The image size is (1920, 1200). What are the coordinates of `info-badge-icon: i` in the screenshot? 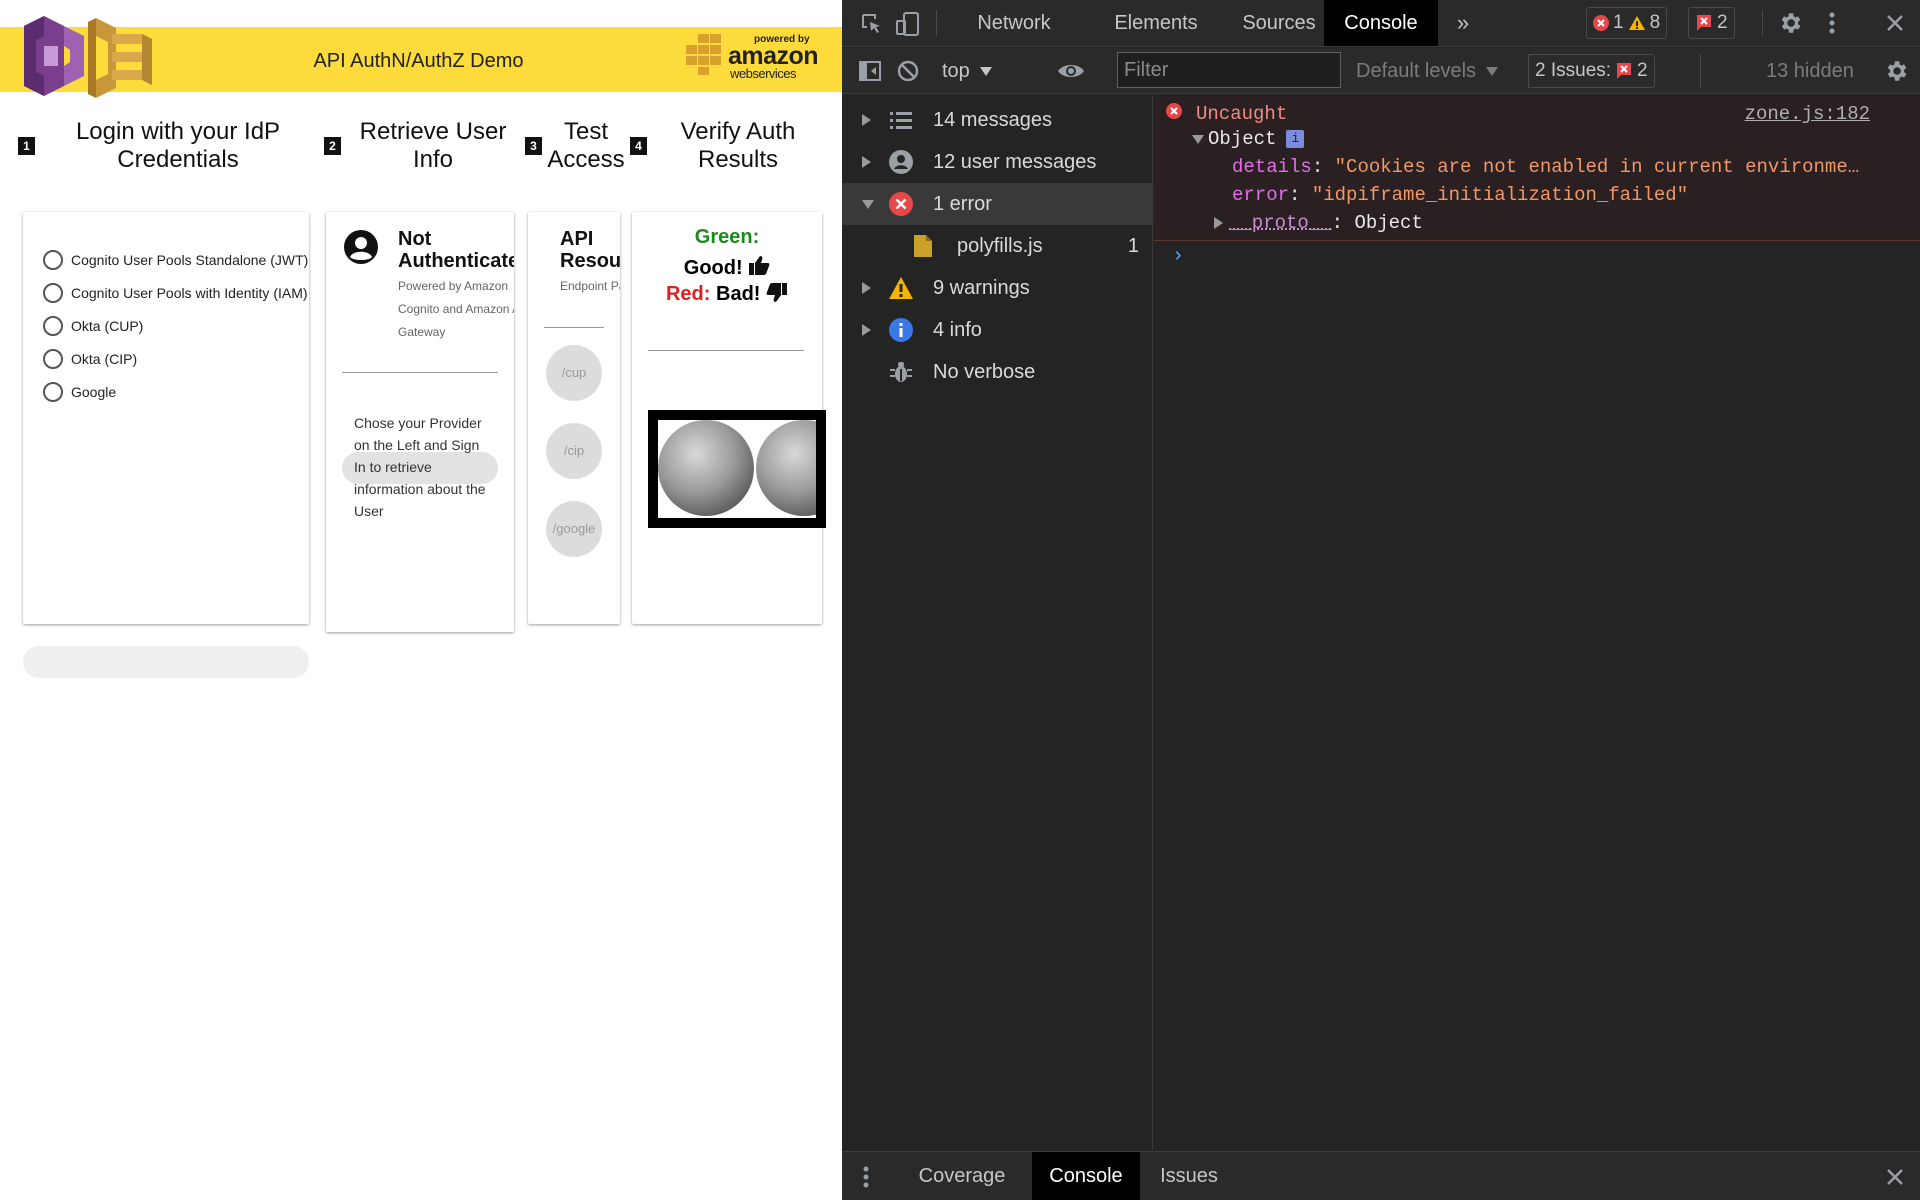 It's located at (1295, 139).